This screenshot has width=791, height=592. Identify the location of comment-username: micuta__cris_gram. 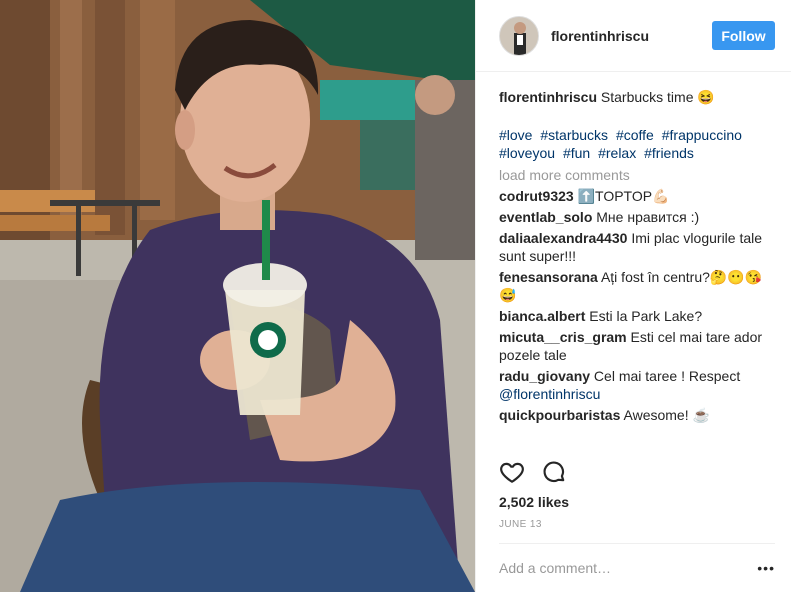
(563, 337).